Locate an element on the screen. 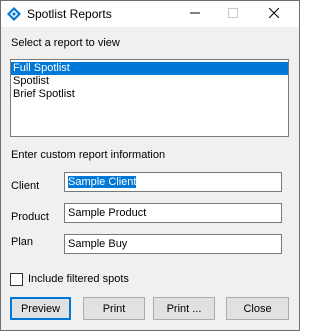 This screenshot has width=320, height=331. plan-field: Sample Buy is located at coordinates (173, 244).